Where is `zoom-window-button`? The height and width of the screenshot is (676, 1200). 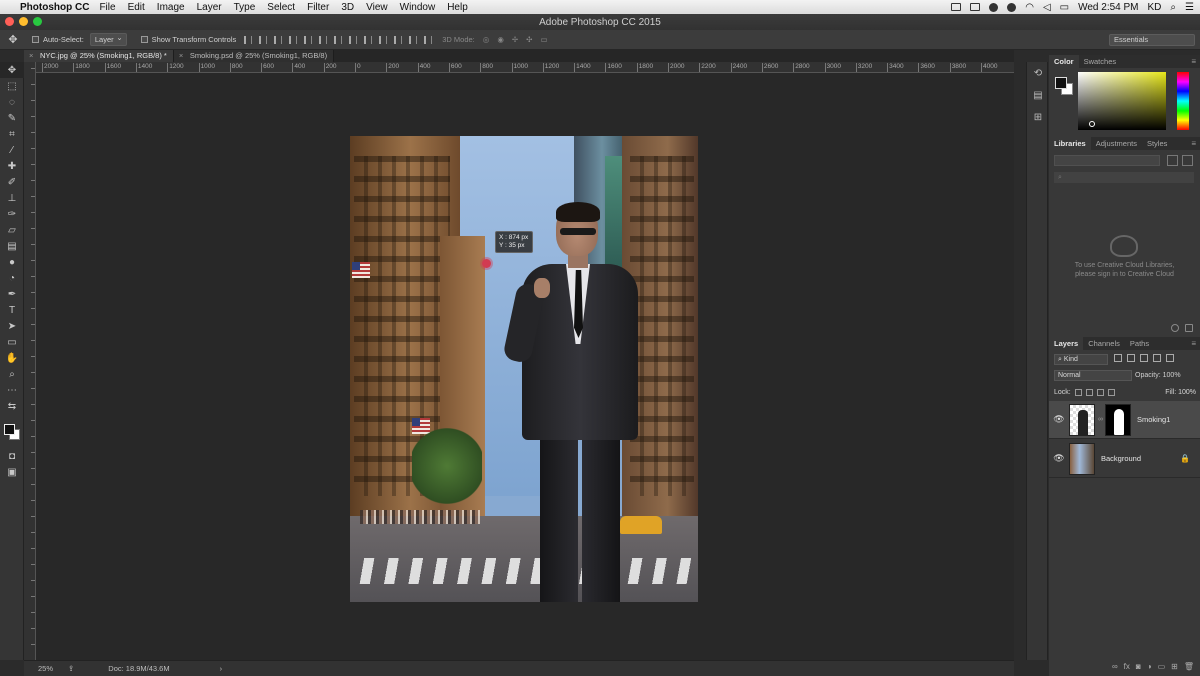 zoom-window-button is located at coordinates (37, 21).